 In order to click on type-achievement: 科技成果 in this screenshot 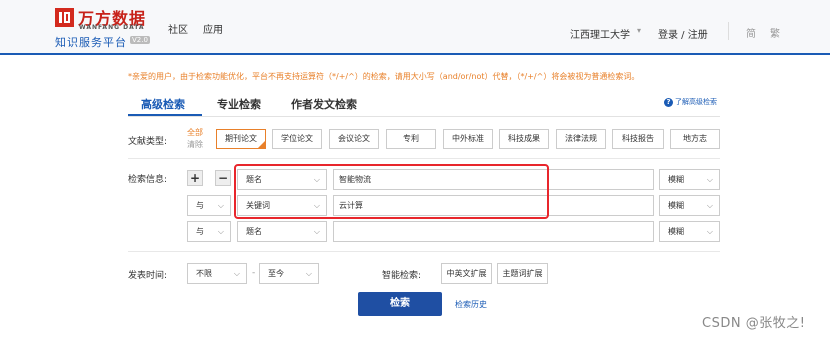, I will do `click(524, 139)`.